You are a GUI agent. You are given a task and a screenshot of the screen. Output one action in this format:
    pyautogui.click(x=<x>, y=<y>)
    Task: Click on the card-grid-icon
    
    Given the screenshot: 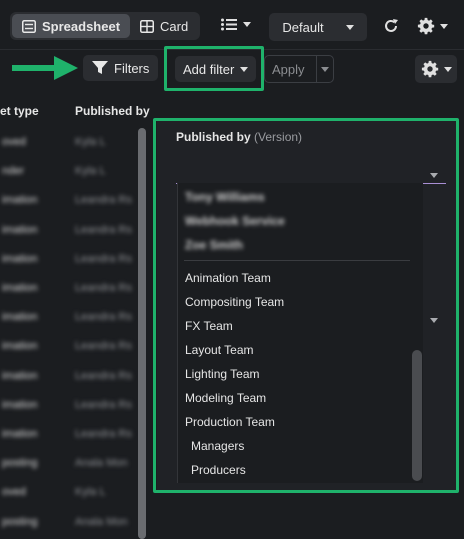 What is the action you would take?
    pyautogui.click(x=147, y=26)
    